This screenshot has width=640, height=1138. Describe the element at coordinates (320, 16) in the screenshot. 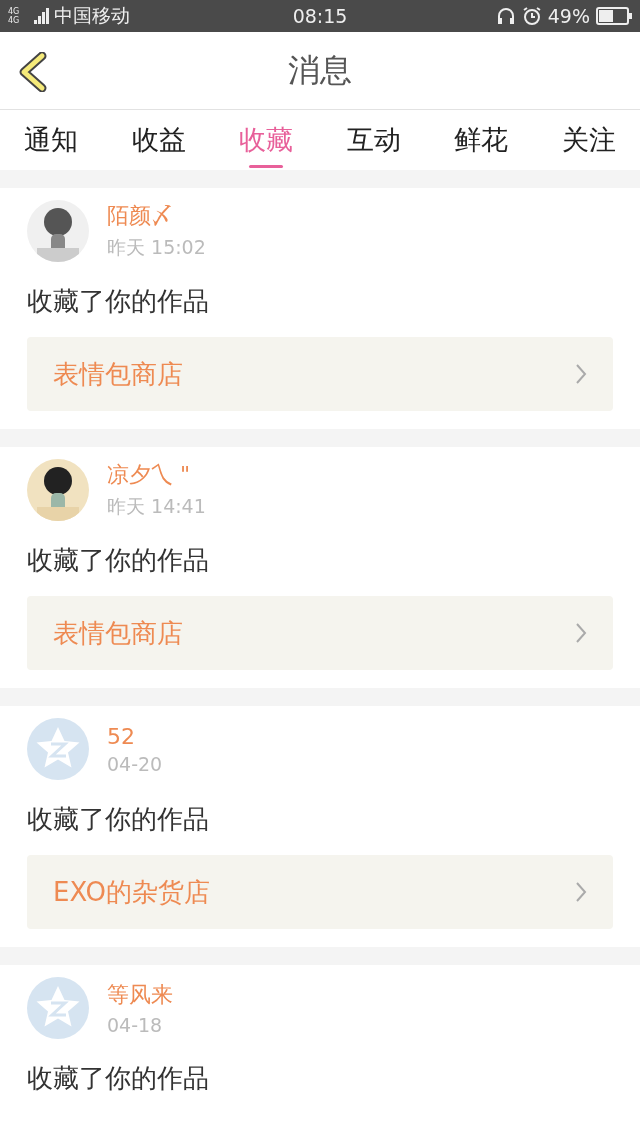

I see `status-time: 08:15` at that location.